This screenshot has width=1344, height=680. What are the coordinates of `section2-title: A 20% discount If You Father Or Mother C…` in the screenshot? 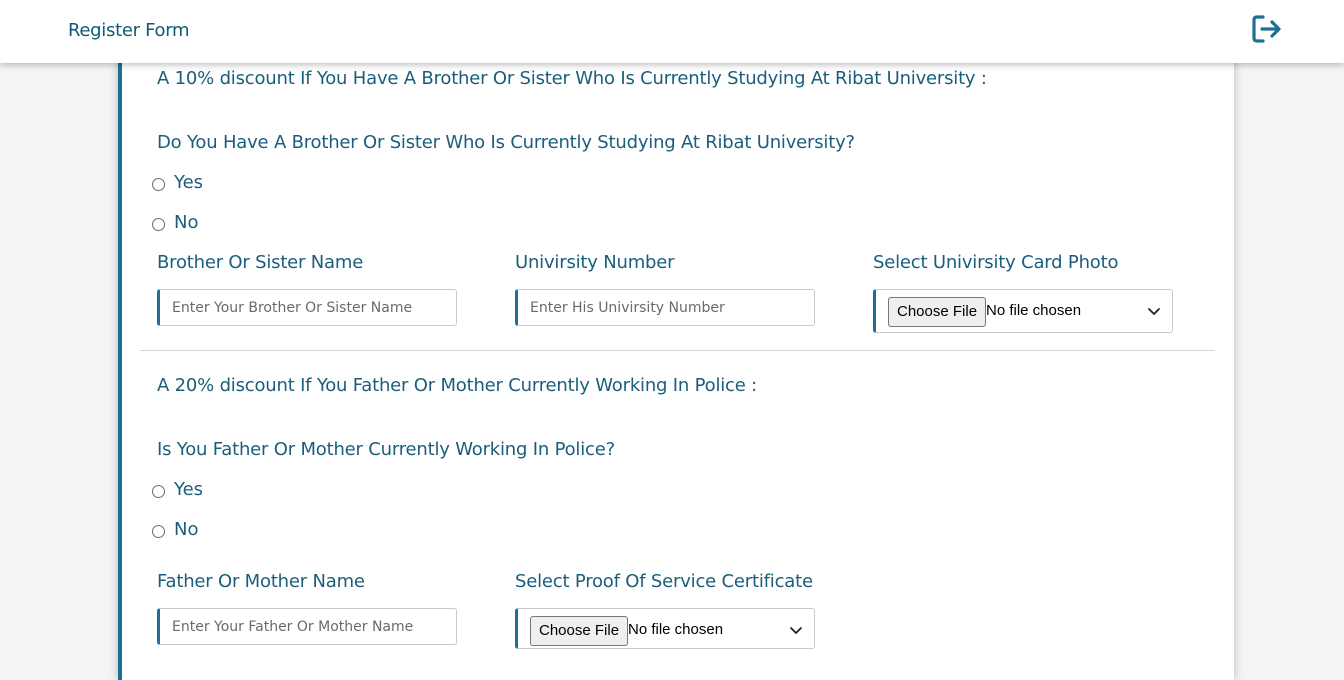 It's located at (457, 385).